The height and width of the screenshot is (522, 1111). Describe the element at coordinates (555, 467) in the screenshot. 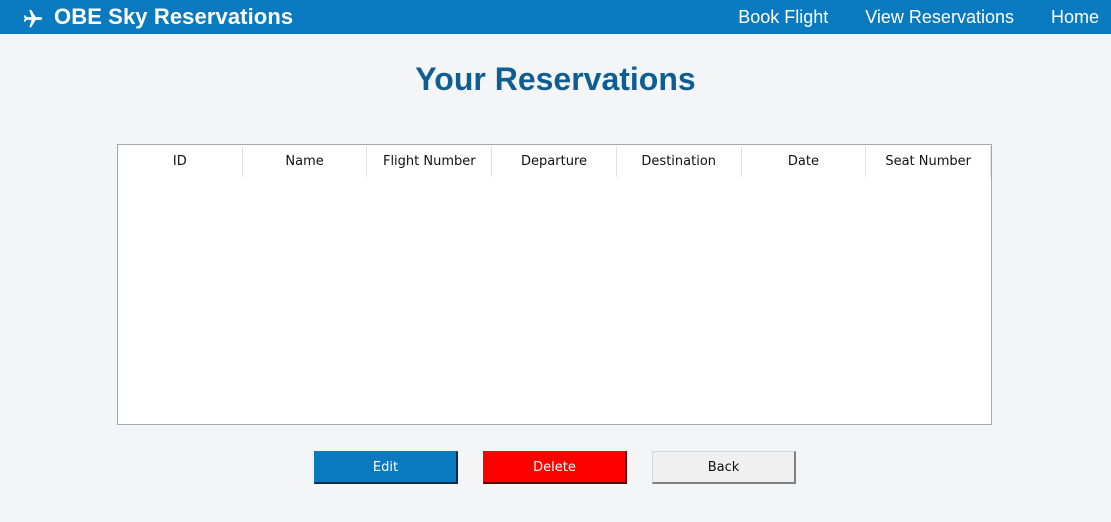

I see `delete-button: Delete` at that location.